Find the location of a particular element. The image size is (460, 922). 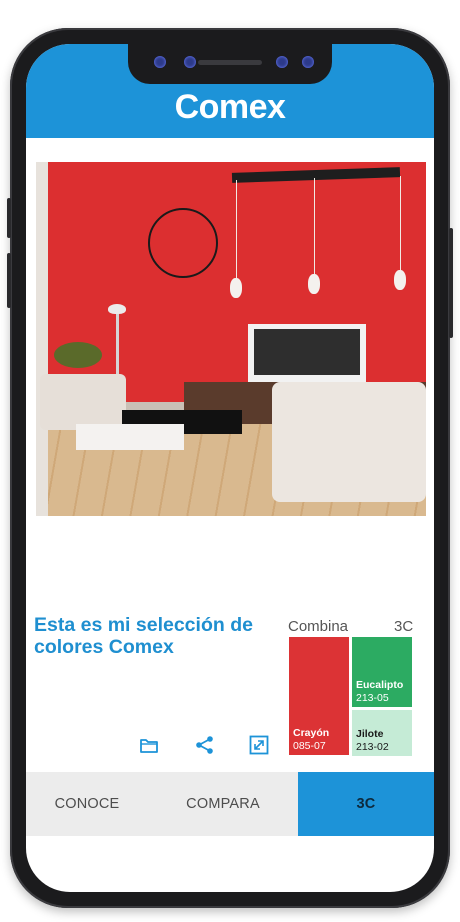

phone-notch is located at coordinates (230, 64).